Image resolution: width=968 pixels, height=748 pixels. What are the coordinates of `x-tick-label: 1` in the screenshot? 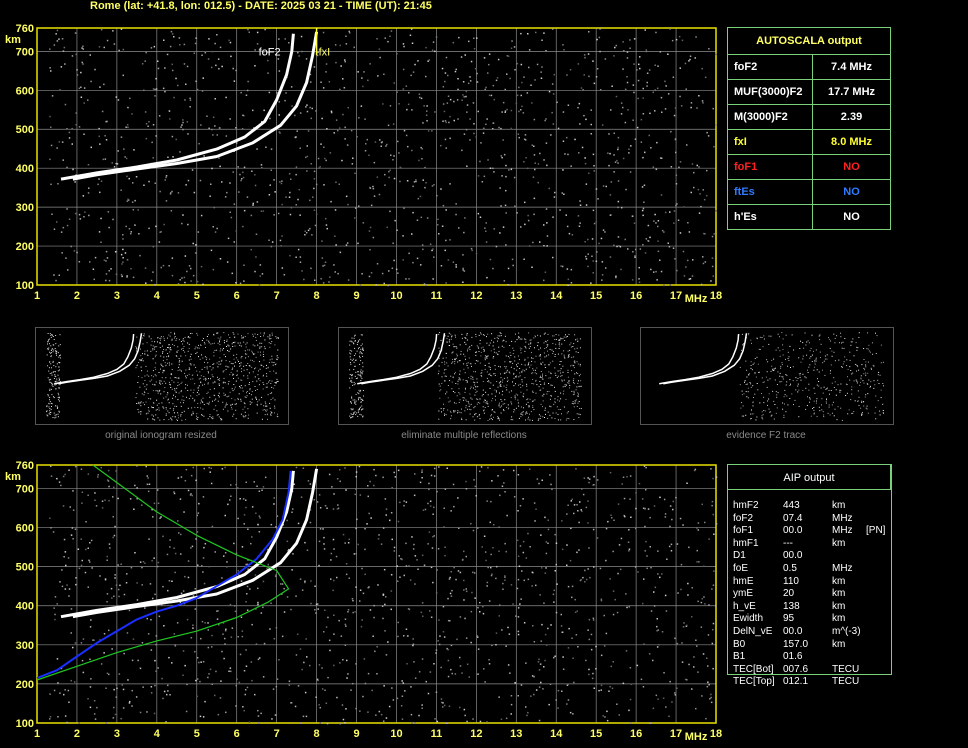 It's located at (37, 734).